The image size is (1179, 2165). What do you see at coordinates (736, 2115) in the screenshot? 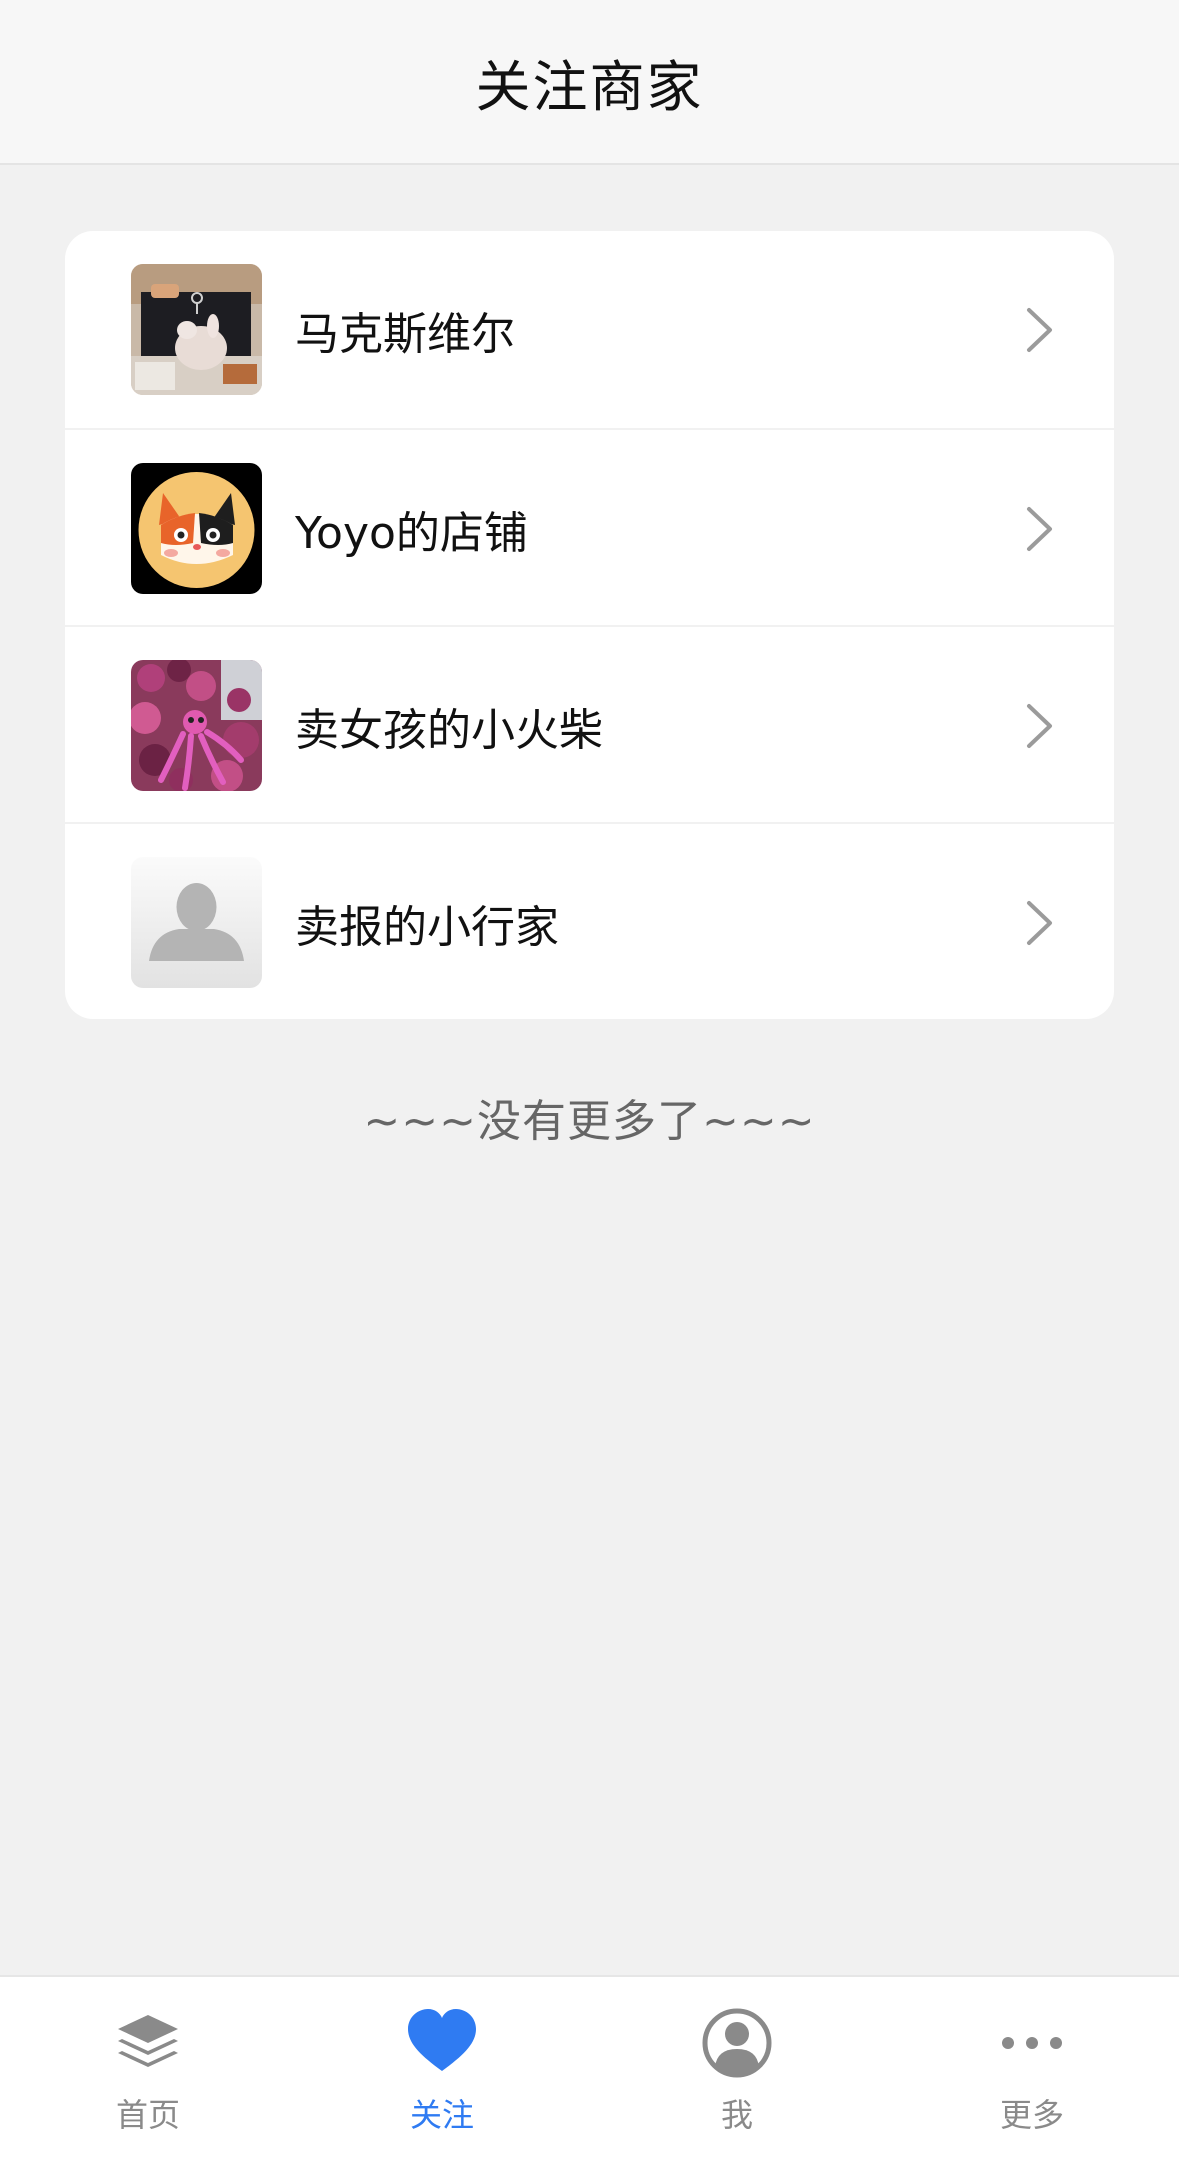
I see `tab-label: 我` at bounding box center [736, 2115].